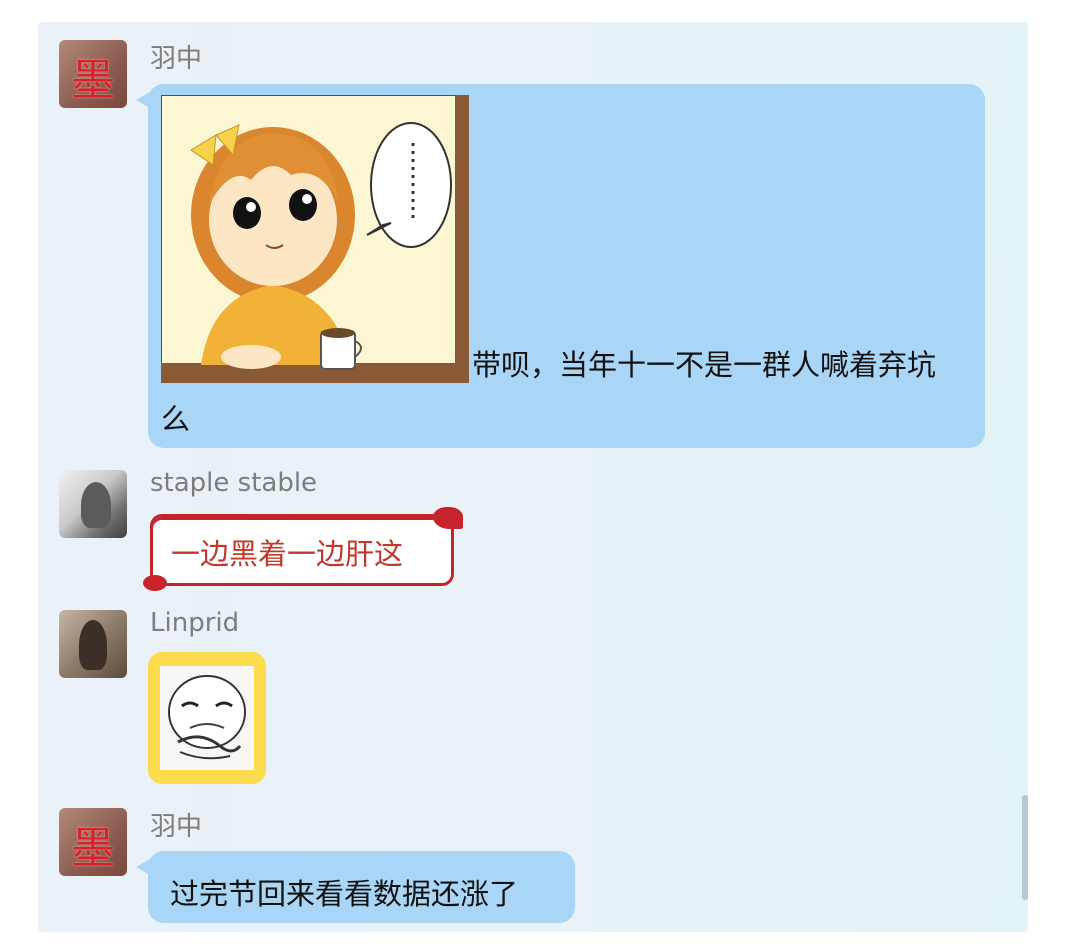 The height and width of the screenshot is (949, 1073). I want to click on avatar-staple-stable, so click(93, 504).